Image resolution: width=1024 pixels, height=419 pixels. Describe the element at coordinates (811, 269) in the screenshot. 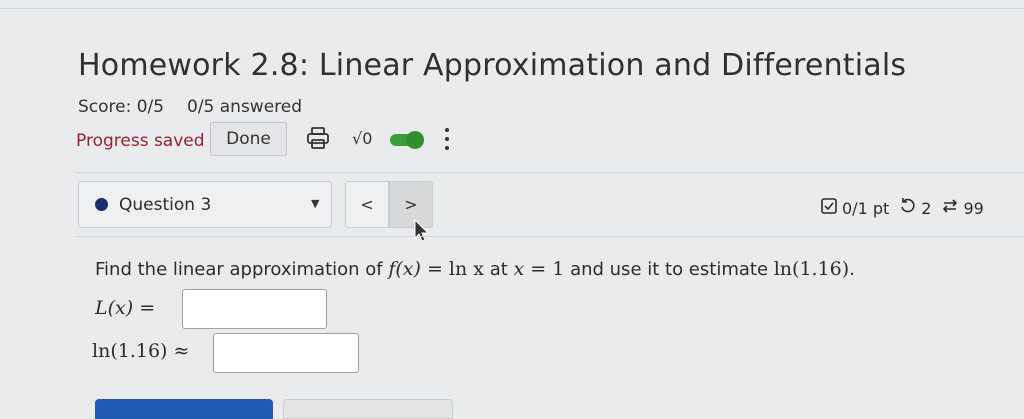

I see `estimate-expression: ln(1.16)` at that location.